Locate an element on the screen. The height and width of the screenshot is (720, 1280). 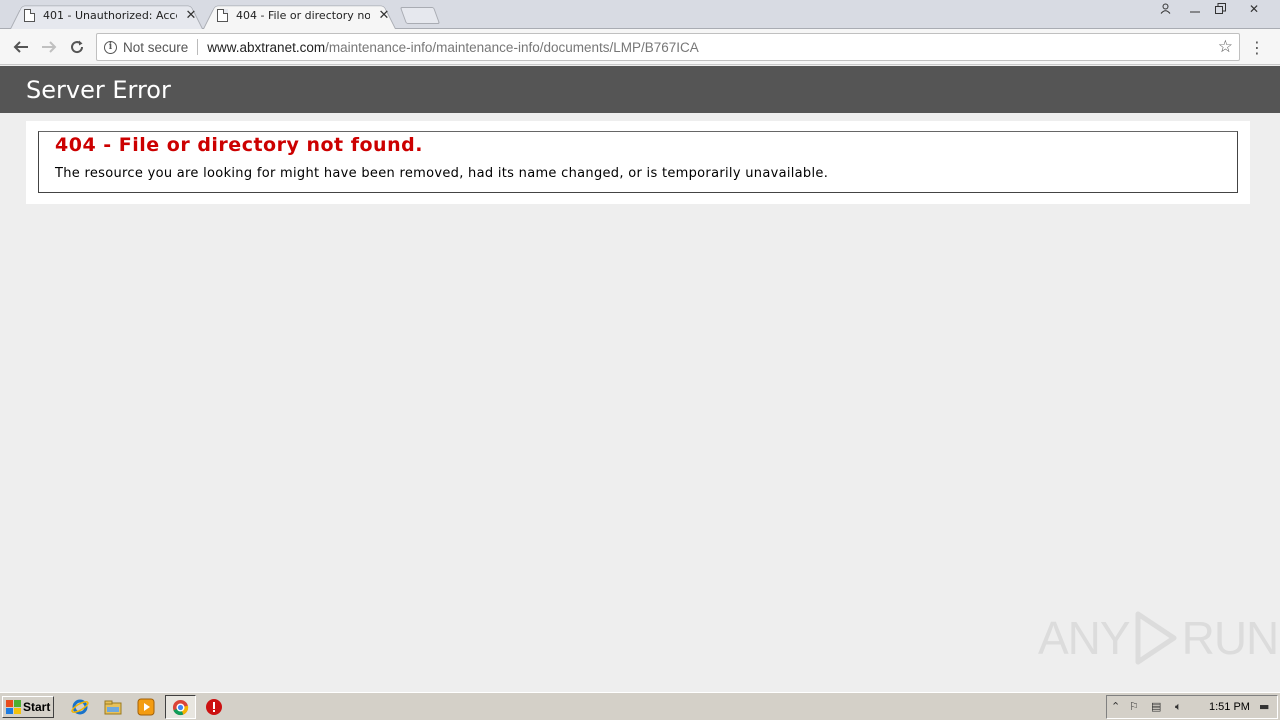
taskbar: Start ⌃ ⚐ ▤ 🔈︎ 1:51 PM ▬ is located at coordinates (640, 706).